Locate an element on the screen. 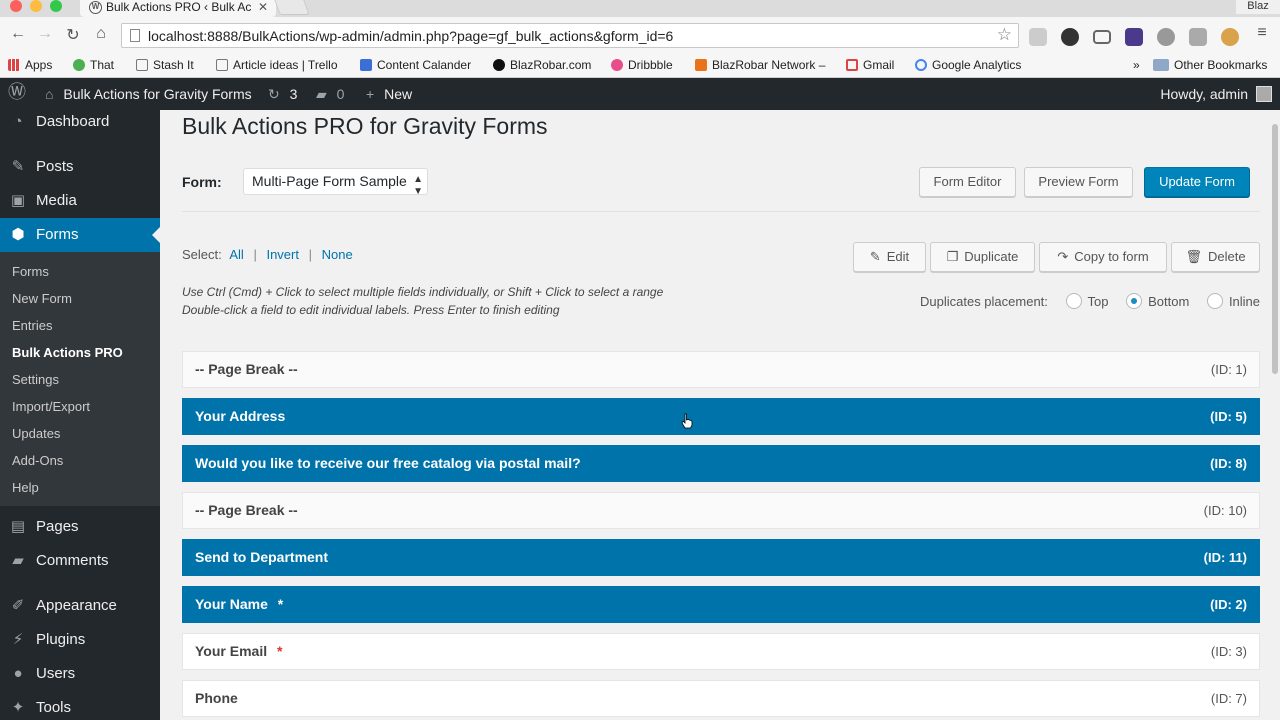  submenu-help: Help is located at coordinates (25, 488).